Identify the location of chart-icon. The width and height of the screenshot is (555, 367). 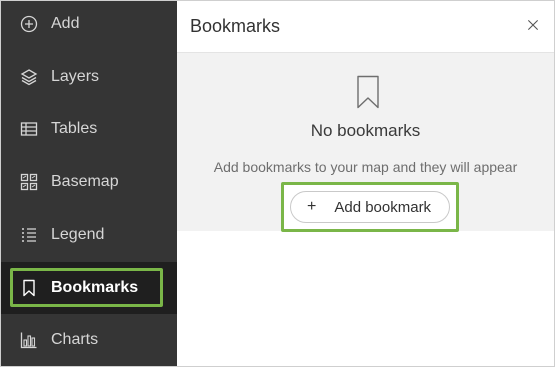
(29, 340).